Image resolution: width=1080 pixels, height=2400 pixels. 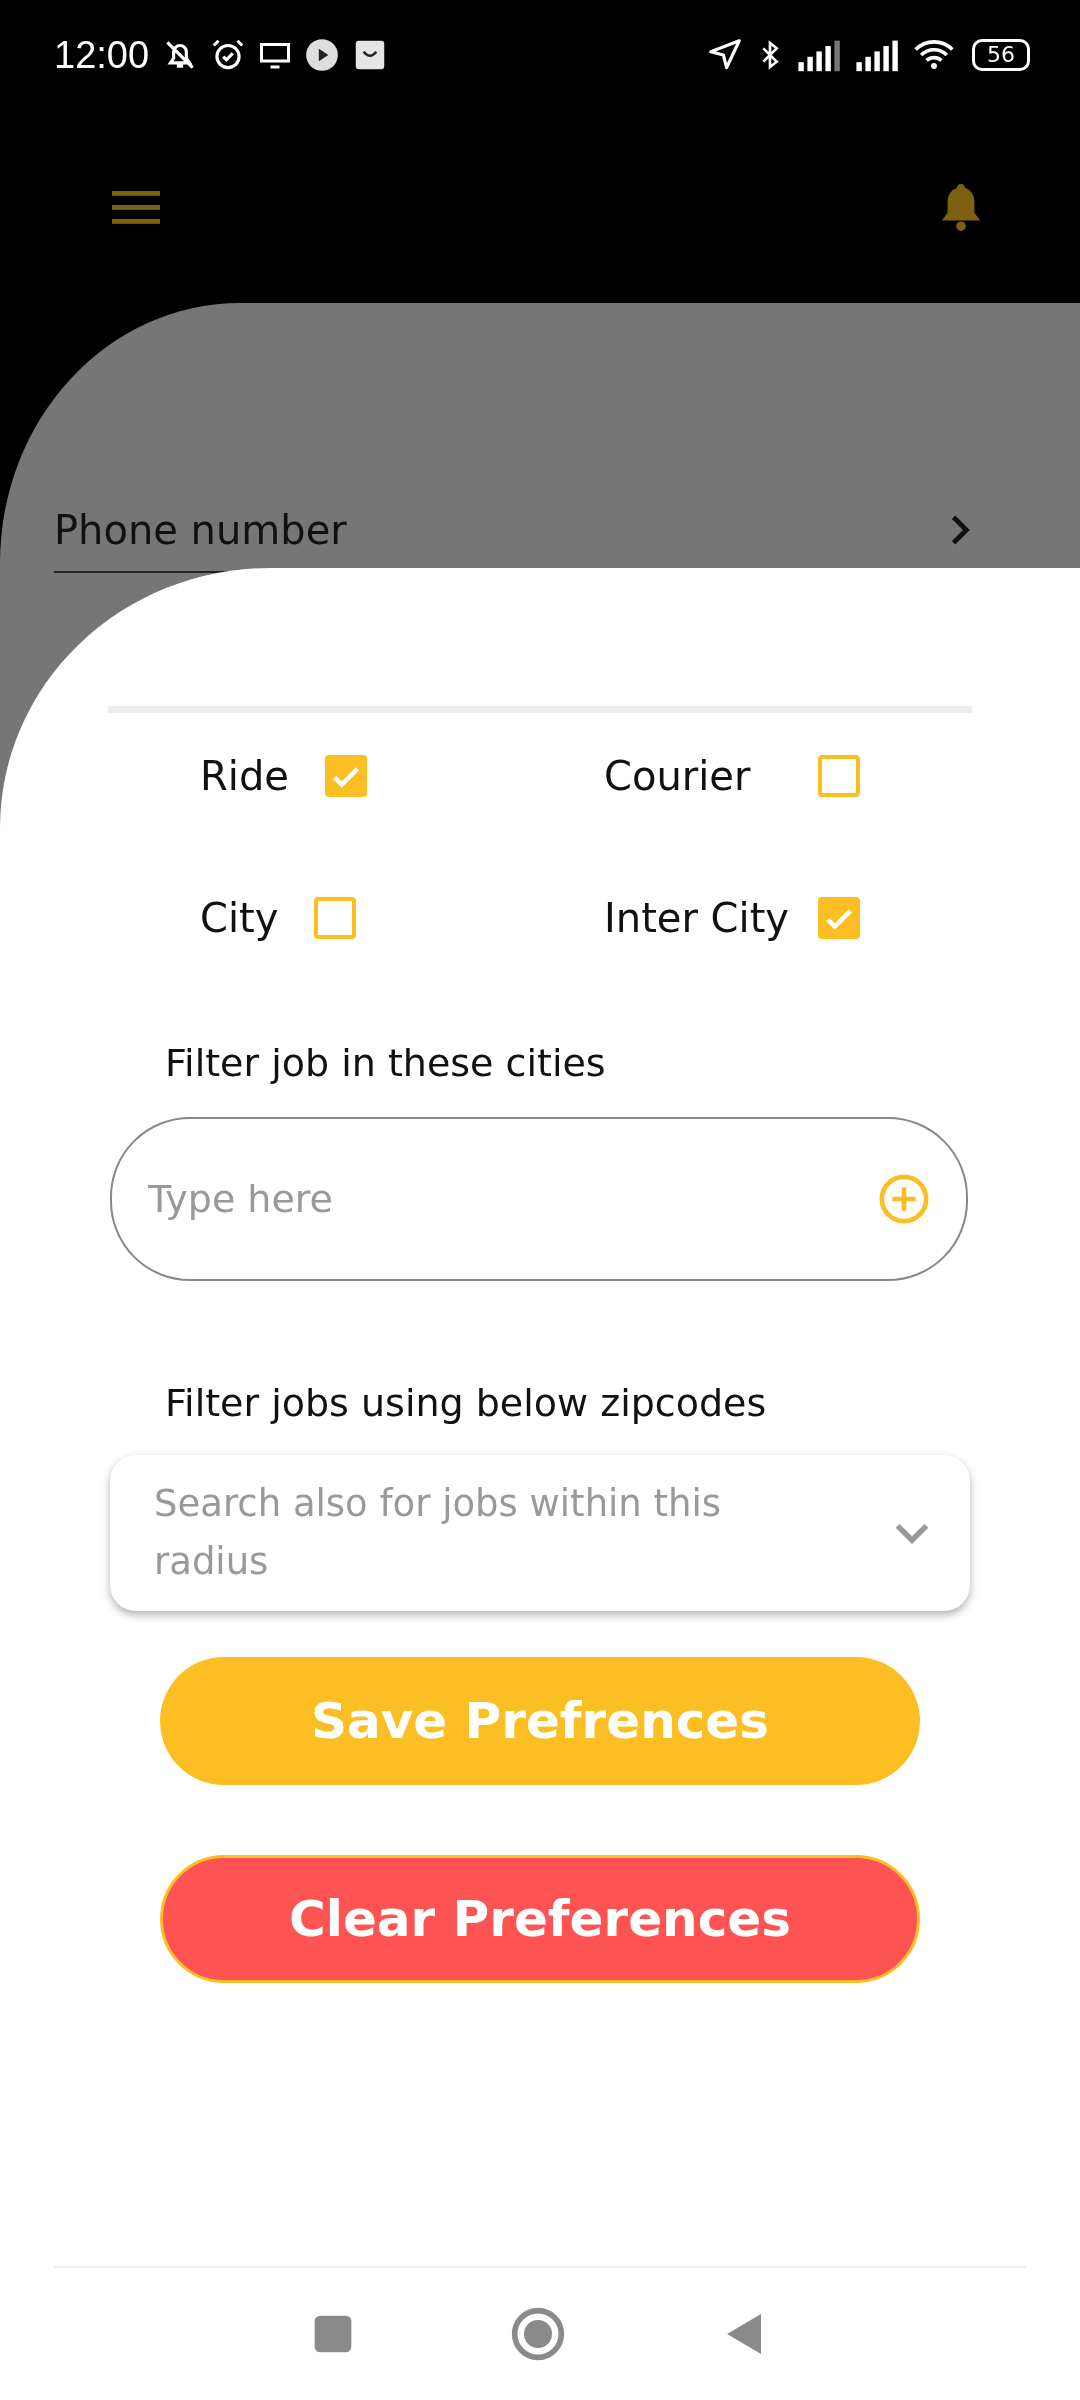 I want to click on home-circle-icon, so click(x=538, y=2334).